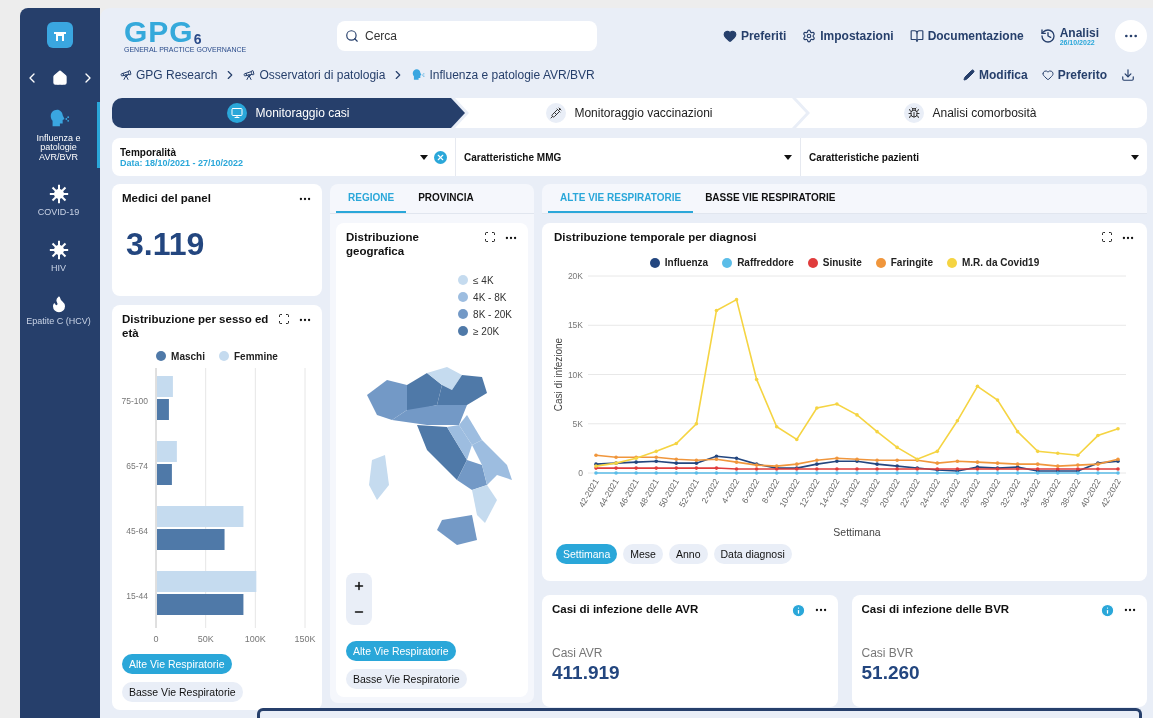 The width and height of the screenshot is (1153, 718). What do you see at coordinates (352, 36) in the screenshot?
I see `search-icon` at bounding box center [352, 36].